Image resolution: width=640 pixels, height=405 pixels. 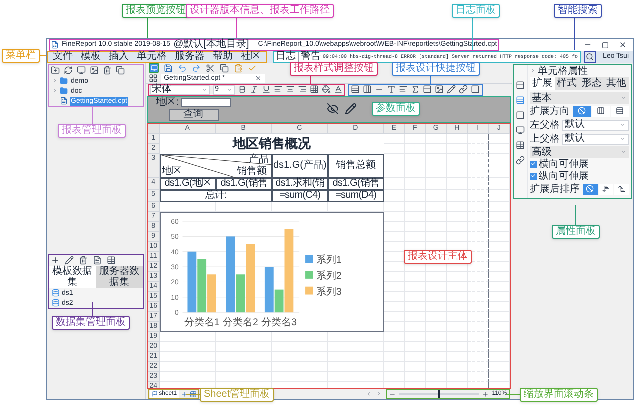 What do you see at coordinates (97, 260) in the screenshot?
I see `preview-icon` at bounding box center [97, 260].